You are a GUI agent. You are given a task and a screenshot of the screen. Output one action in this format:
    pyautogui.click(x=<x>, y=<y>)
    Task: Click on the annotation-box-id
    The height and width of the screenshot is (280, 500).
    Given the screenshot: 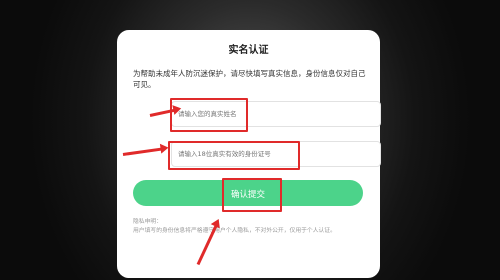 What is the action you would take?
    pyautogui.click(x=234, y=155)
    